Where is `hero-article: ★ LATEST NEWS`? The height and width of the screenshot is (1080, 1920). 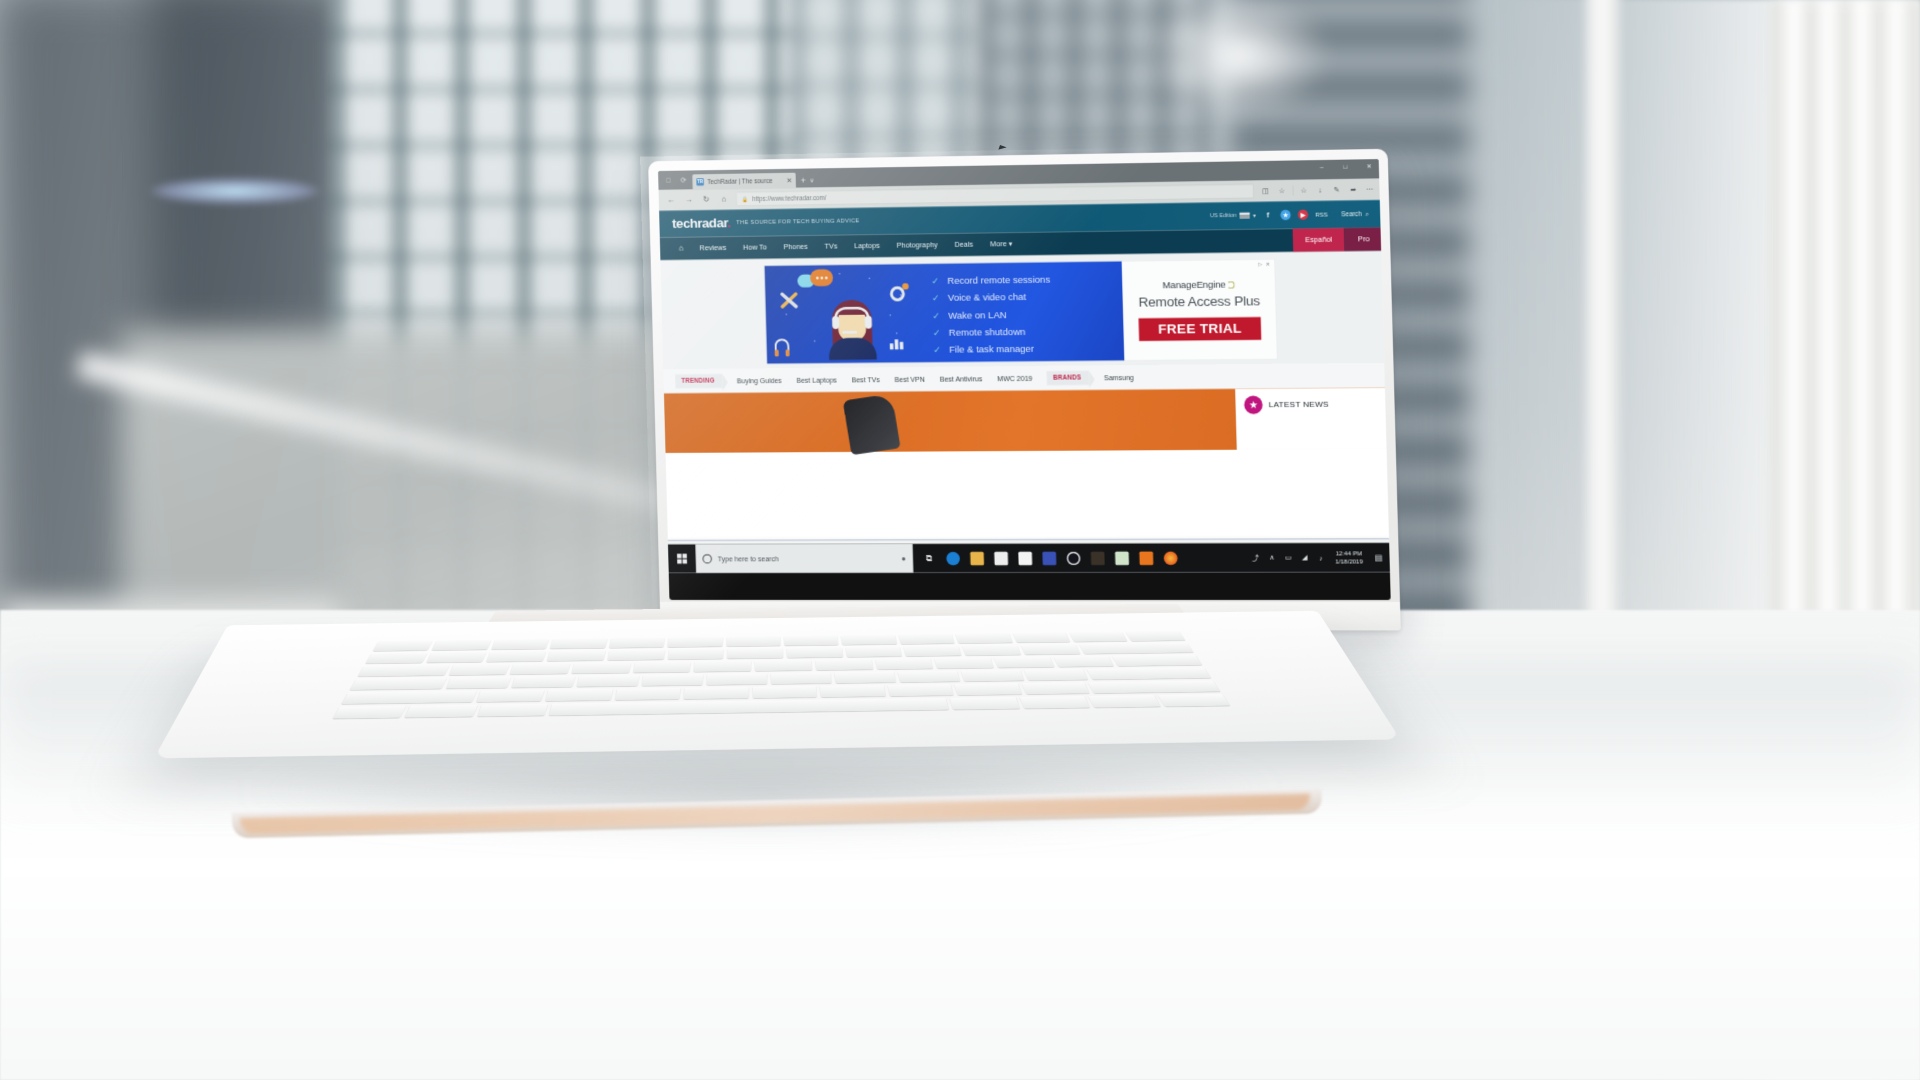 hero-article: ★ LATEST NEWS is located at coordinates (1026, 421).